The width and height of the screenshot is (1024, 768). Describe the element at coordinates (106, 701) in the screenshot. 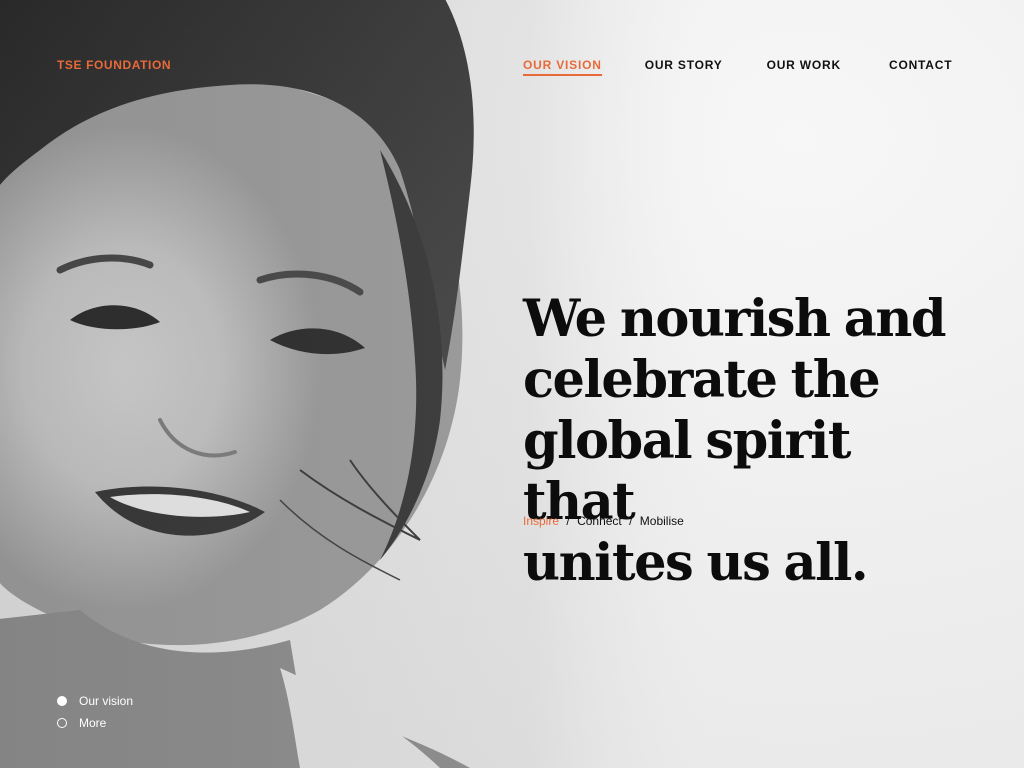

I see `slide-label: Our vision` at that location.